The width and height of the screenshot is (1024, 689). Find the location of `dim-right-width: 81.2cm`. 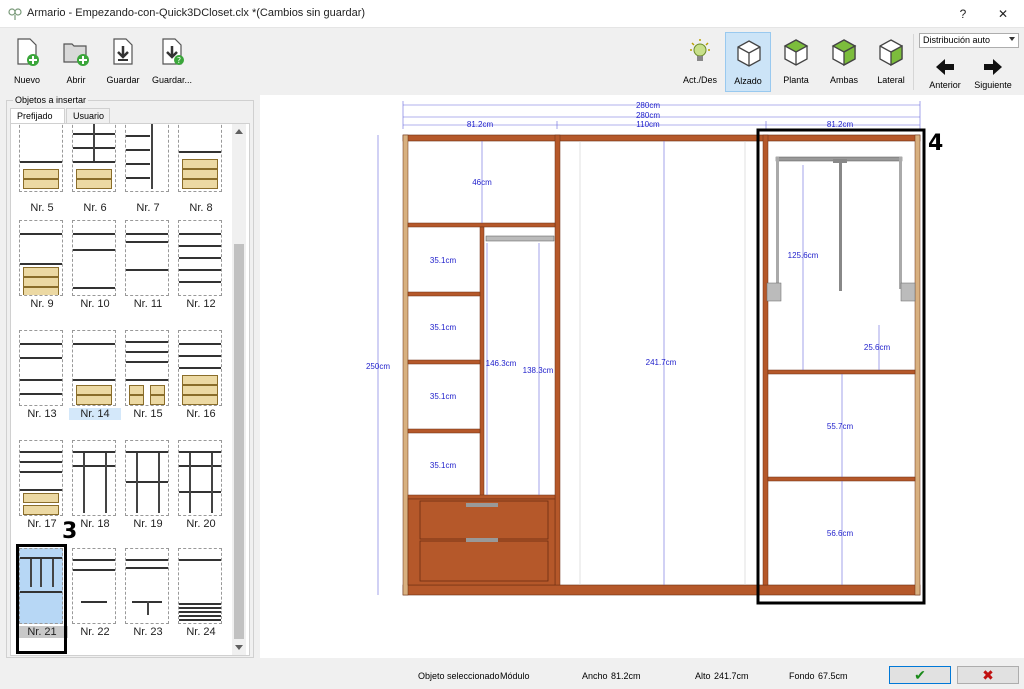

dim-right-width: 81.2cm is located at coordinates (840, 124).